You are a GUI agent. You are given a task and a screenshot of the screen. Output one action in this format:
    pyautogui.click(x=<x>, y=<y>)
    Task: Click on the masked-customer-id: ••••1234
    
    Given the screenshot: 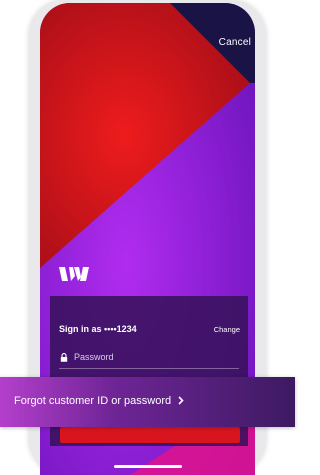 What is the action you would take?
    pyautogui.click(x=120, y=329)
    